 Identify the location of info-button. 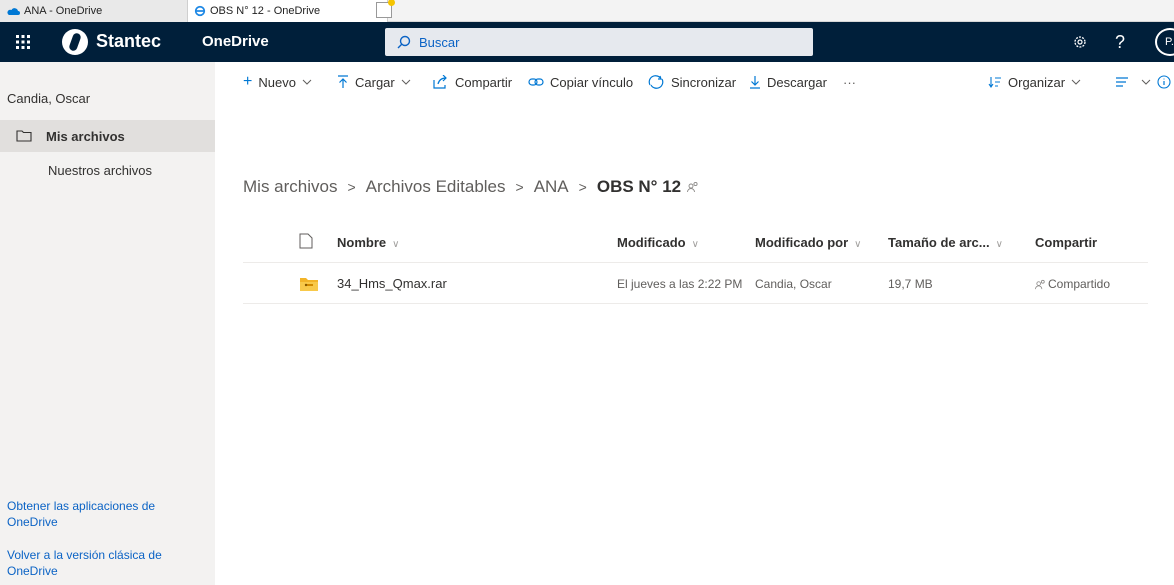
(1164, 82).